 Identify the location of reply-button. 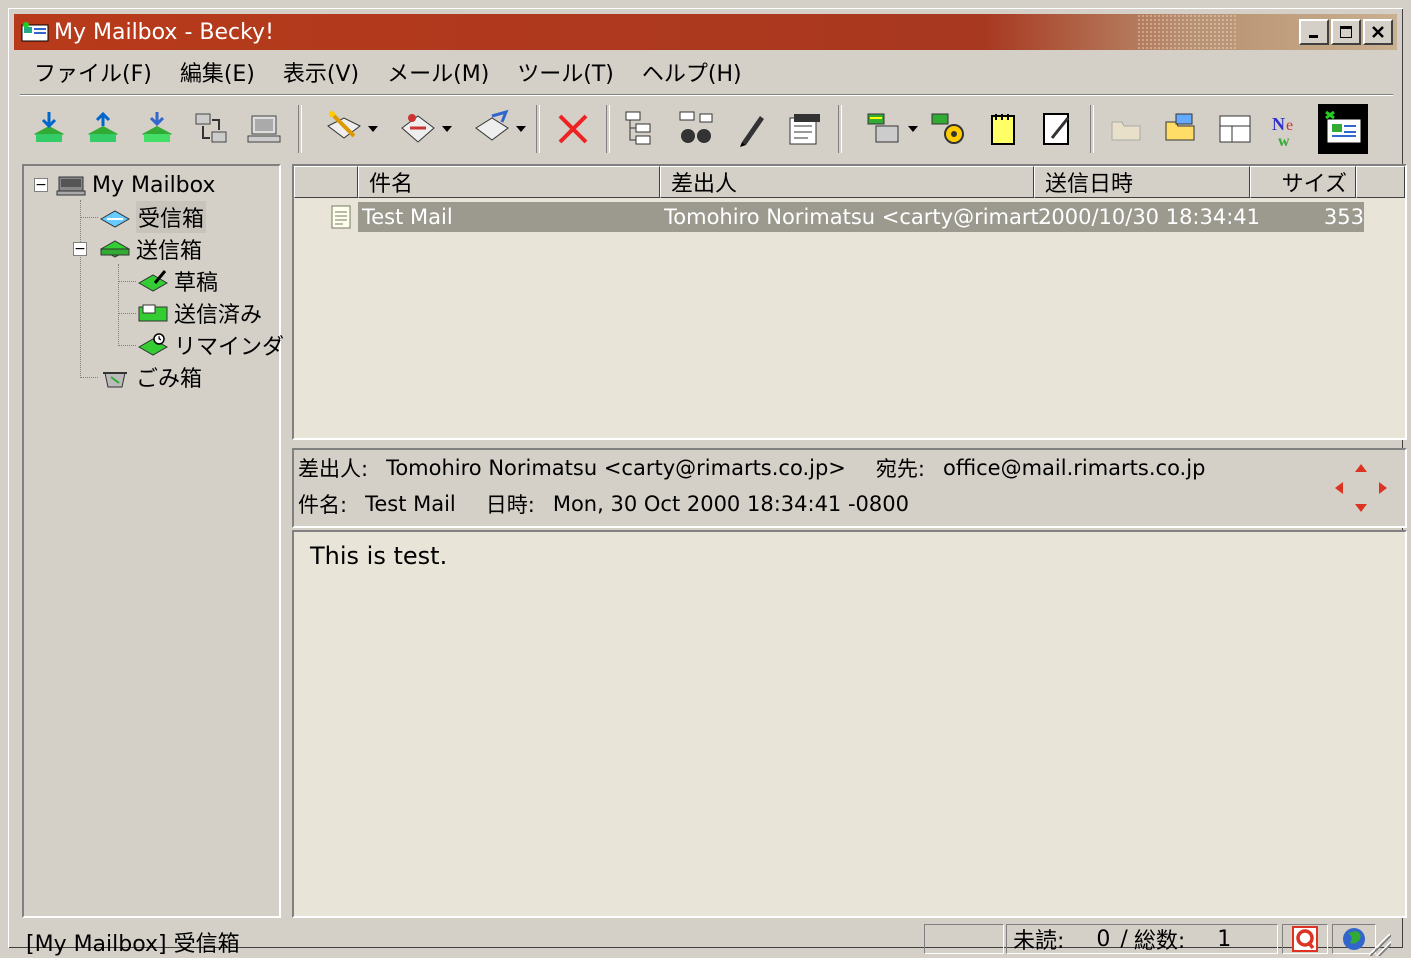
(419, 129).